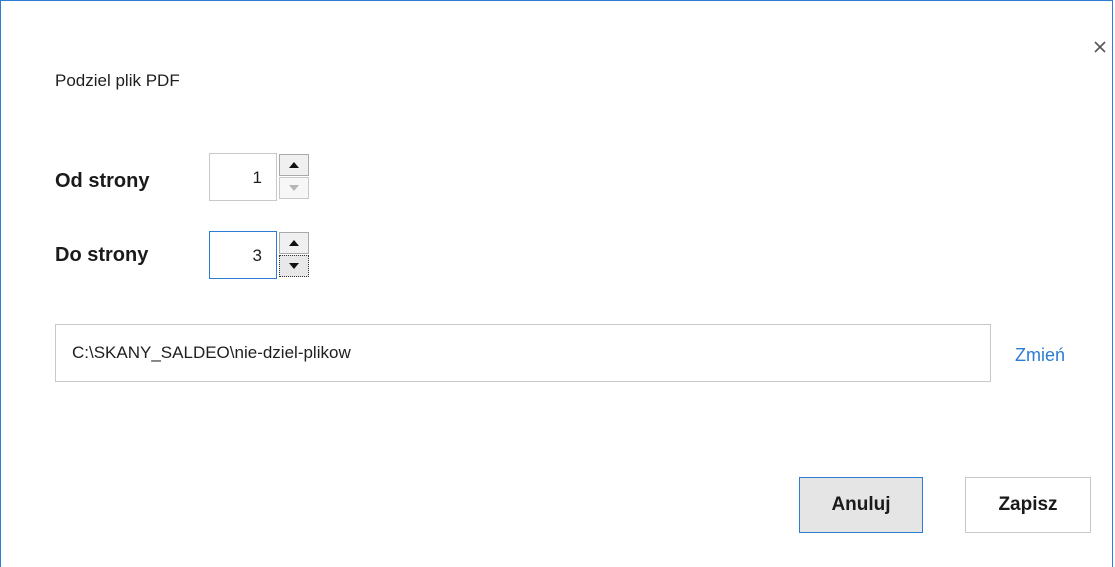 This screenshot has width=1115, height=567. Describe the element at coordinates (243, 255) in the screenshot. I see `to-page-field: 3` at that location.